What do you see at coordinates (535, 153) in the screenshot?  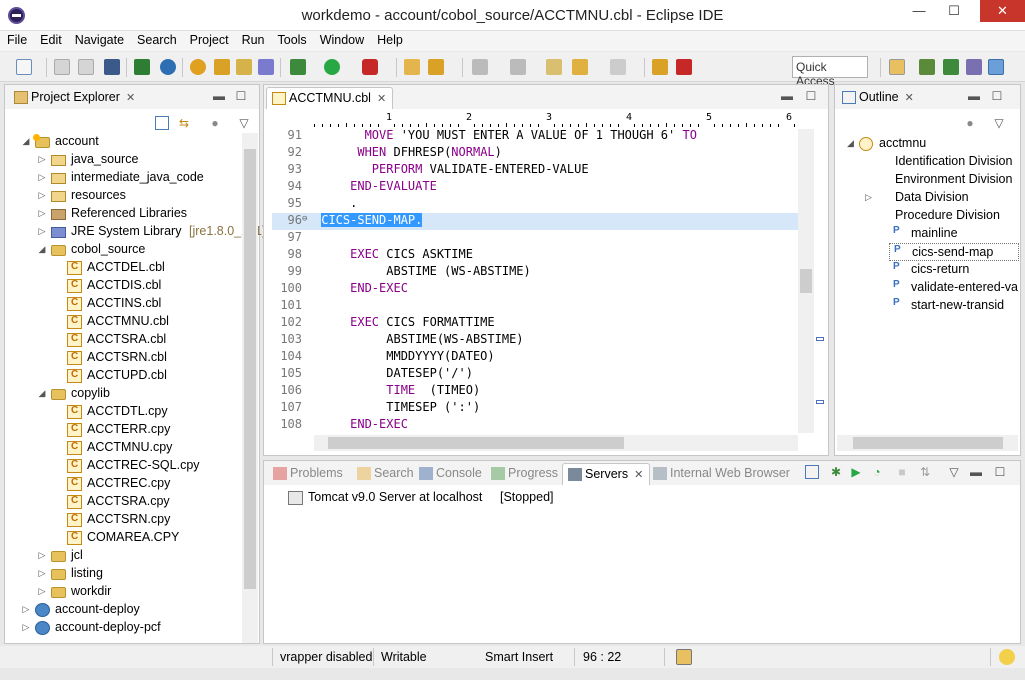 I see `code-line: 92 WHEN DFHRESP(NORMAL)` at bounding box center [535, 153].